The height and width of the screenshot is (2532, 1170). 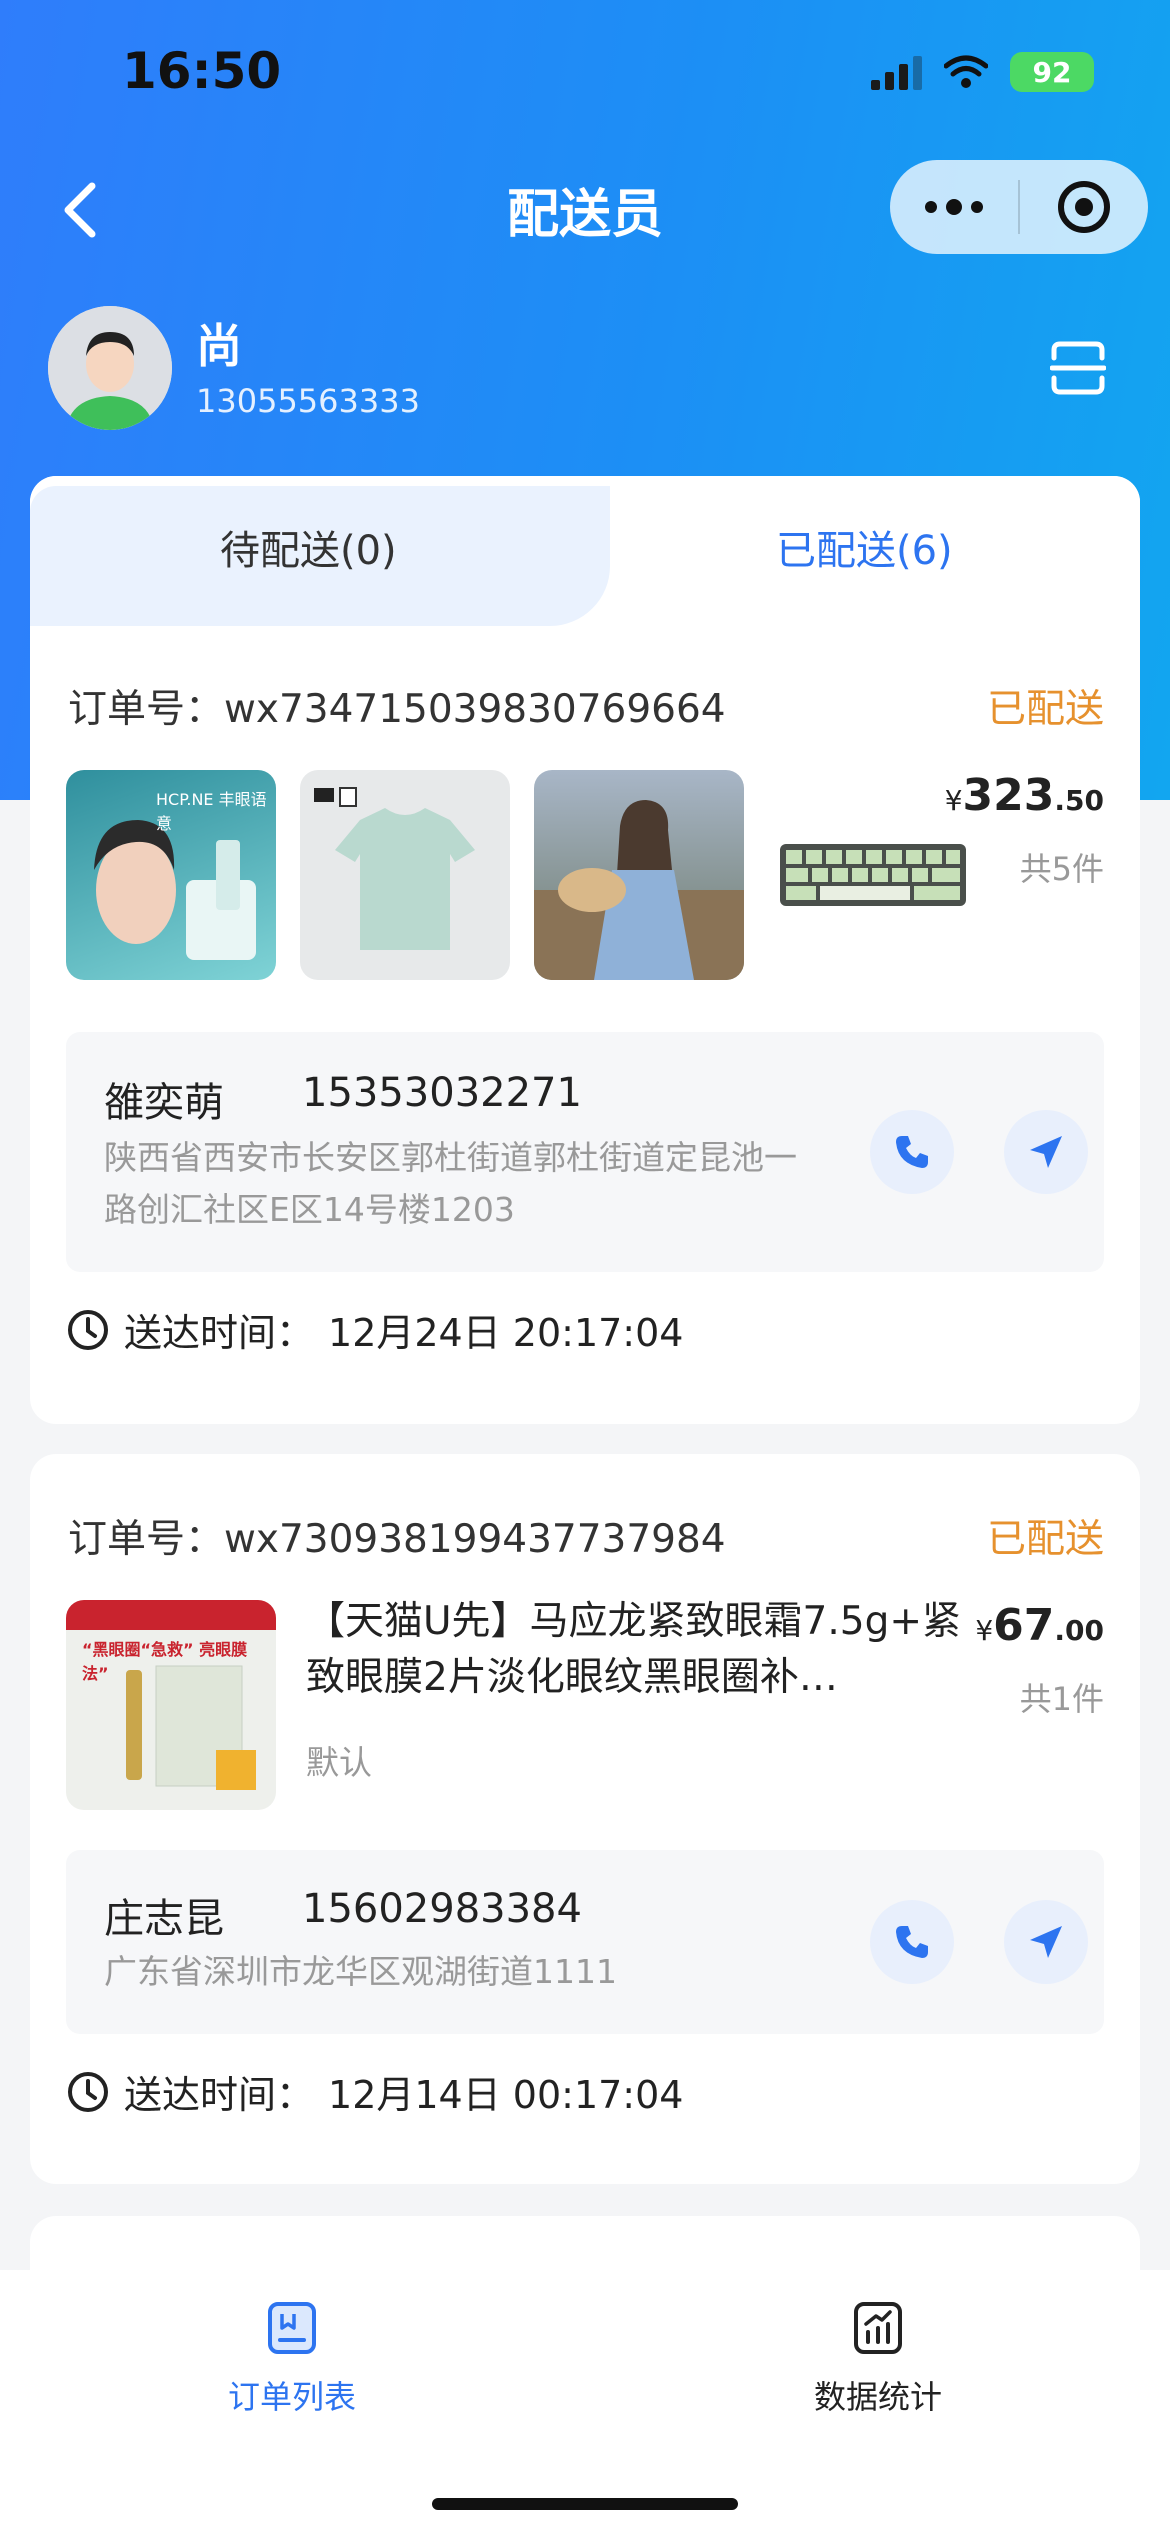 I want to click on contact-phone: 15353032271, so click(x=442, y=1093).